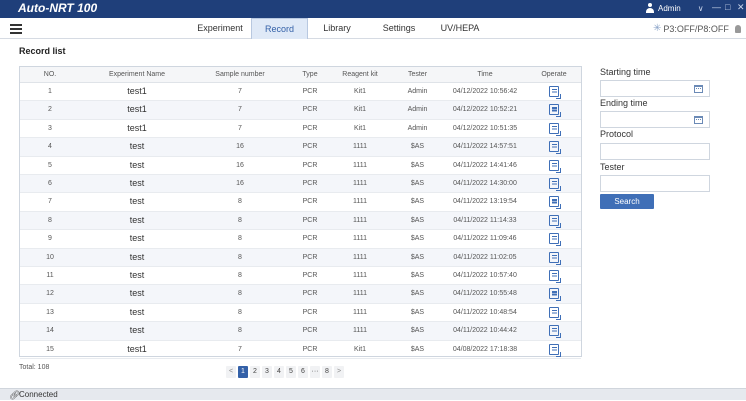 This screenshot has height=401, width=746. I want to click on table-row: 9 test 8 PCR 1111 $AS 04/11/2022 11:09:46, so click(300, 239).